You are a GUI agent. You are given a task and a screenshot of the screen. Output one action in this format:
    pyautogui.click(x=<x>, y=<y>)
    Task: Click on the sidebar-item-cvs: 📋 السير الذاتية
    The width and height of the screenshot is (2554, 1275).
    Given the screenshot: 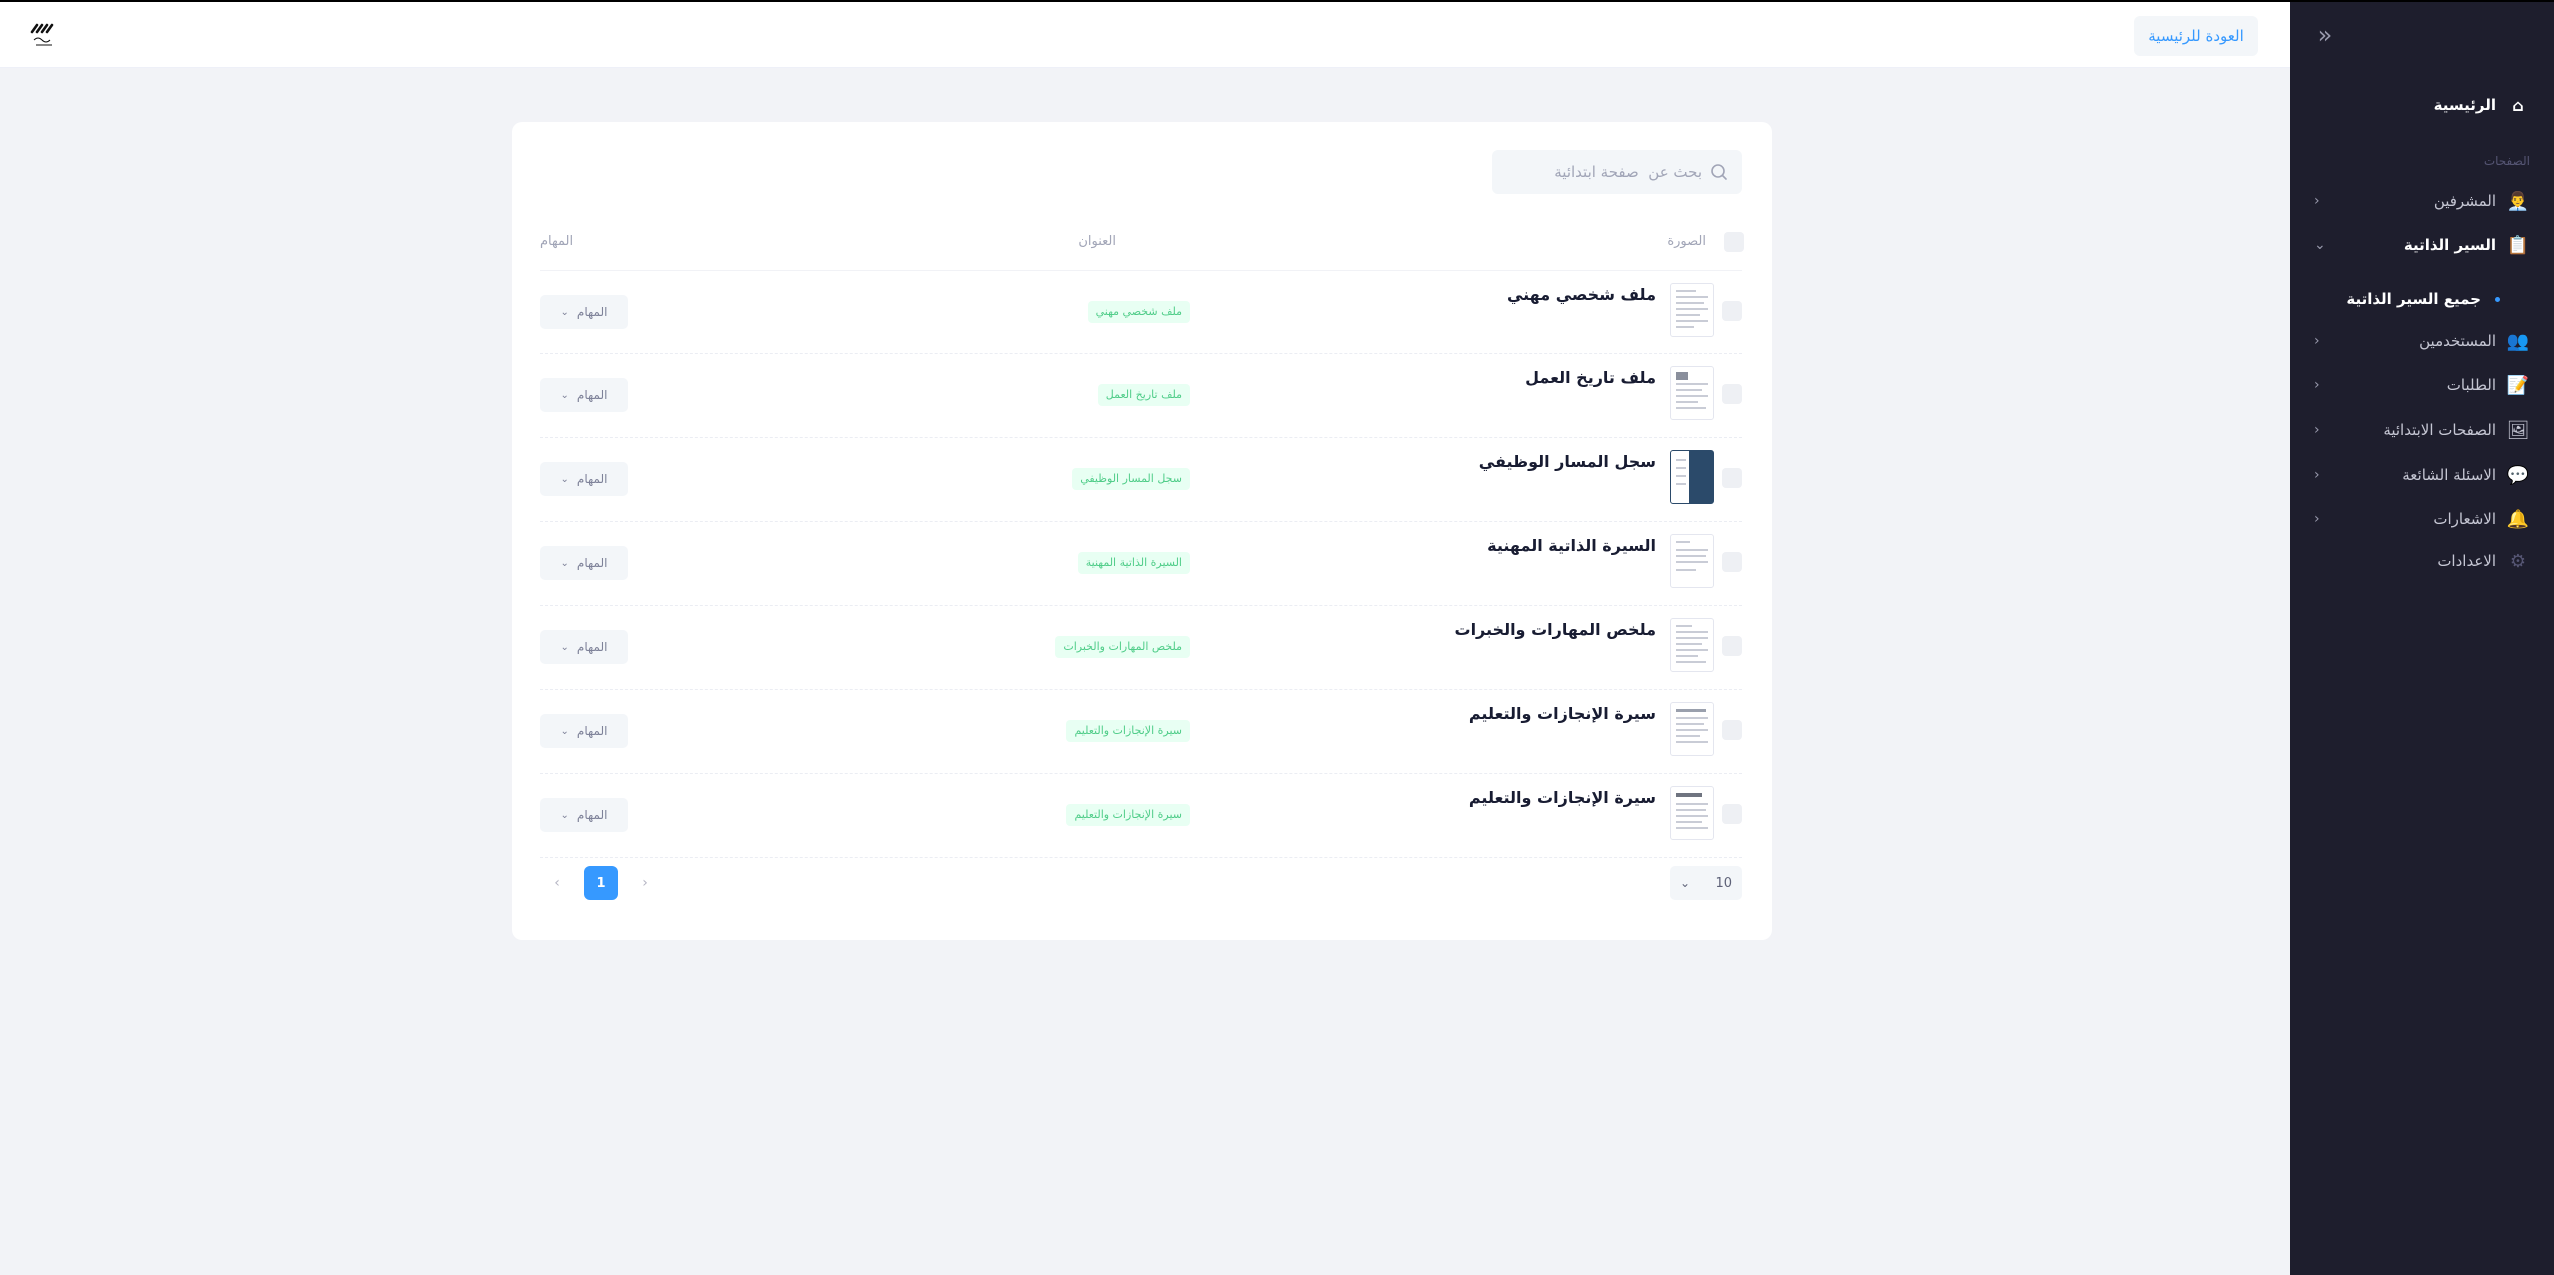 What is the action you would take?
    pyautogui.click(x=2467, y=245)
    